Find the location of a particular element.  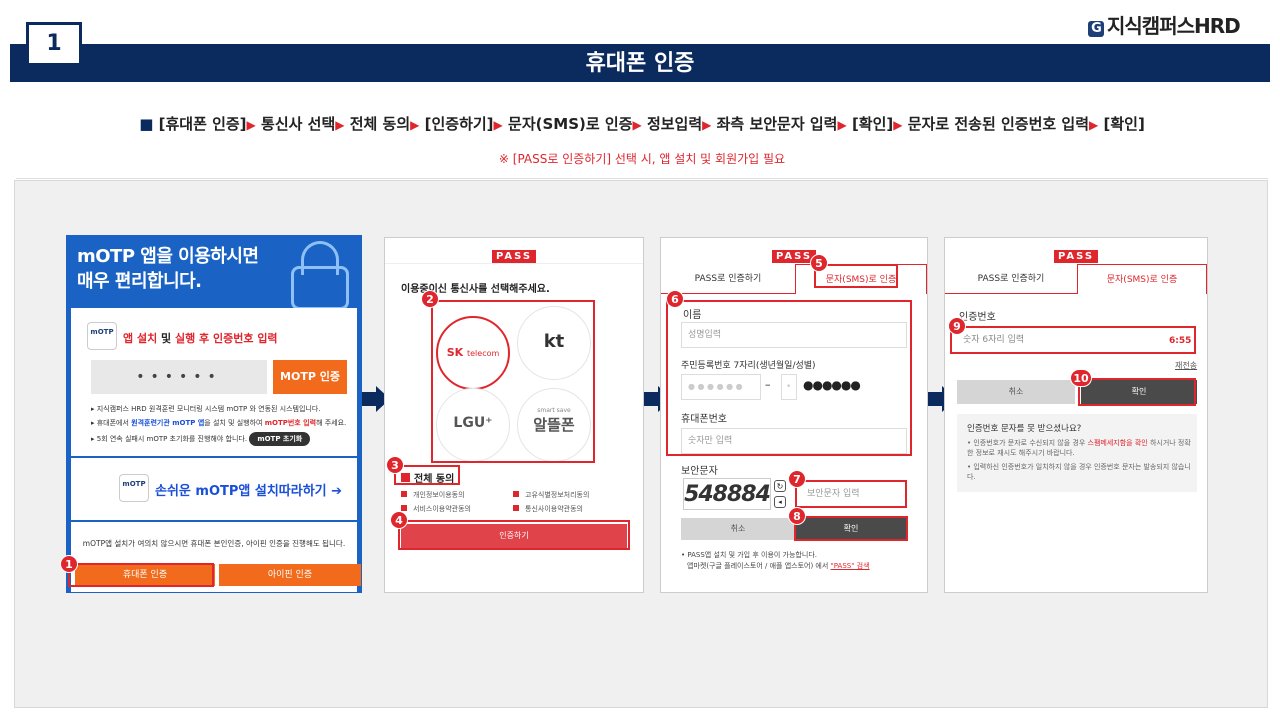

marker-6: 6 is located at coordinates (675, 299).